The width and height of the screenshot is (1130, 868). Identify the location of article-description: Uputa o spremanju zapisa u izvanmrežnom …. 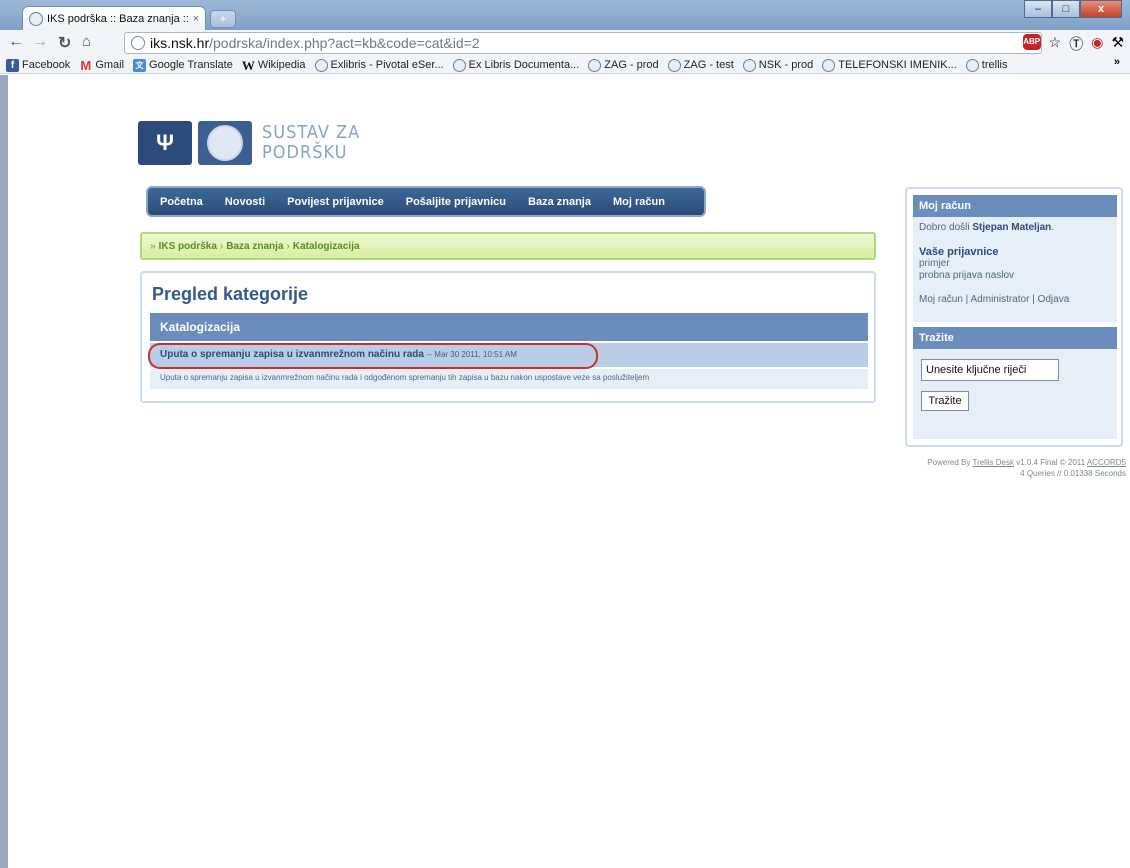
(509, 379).